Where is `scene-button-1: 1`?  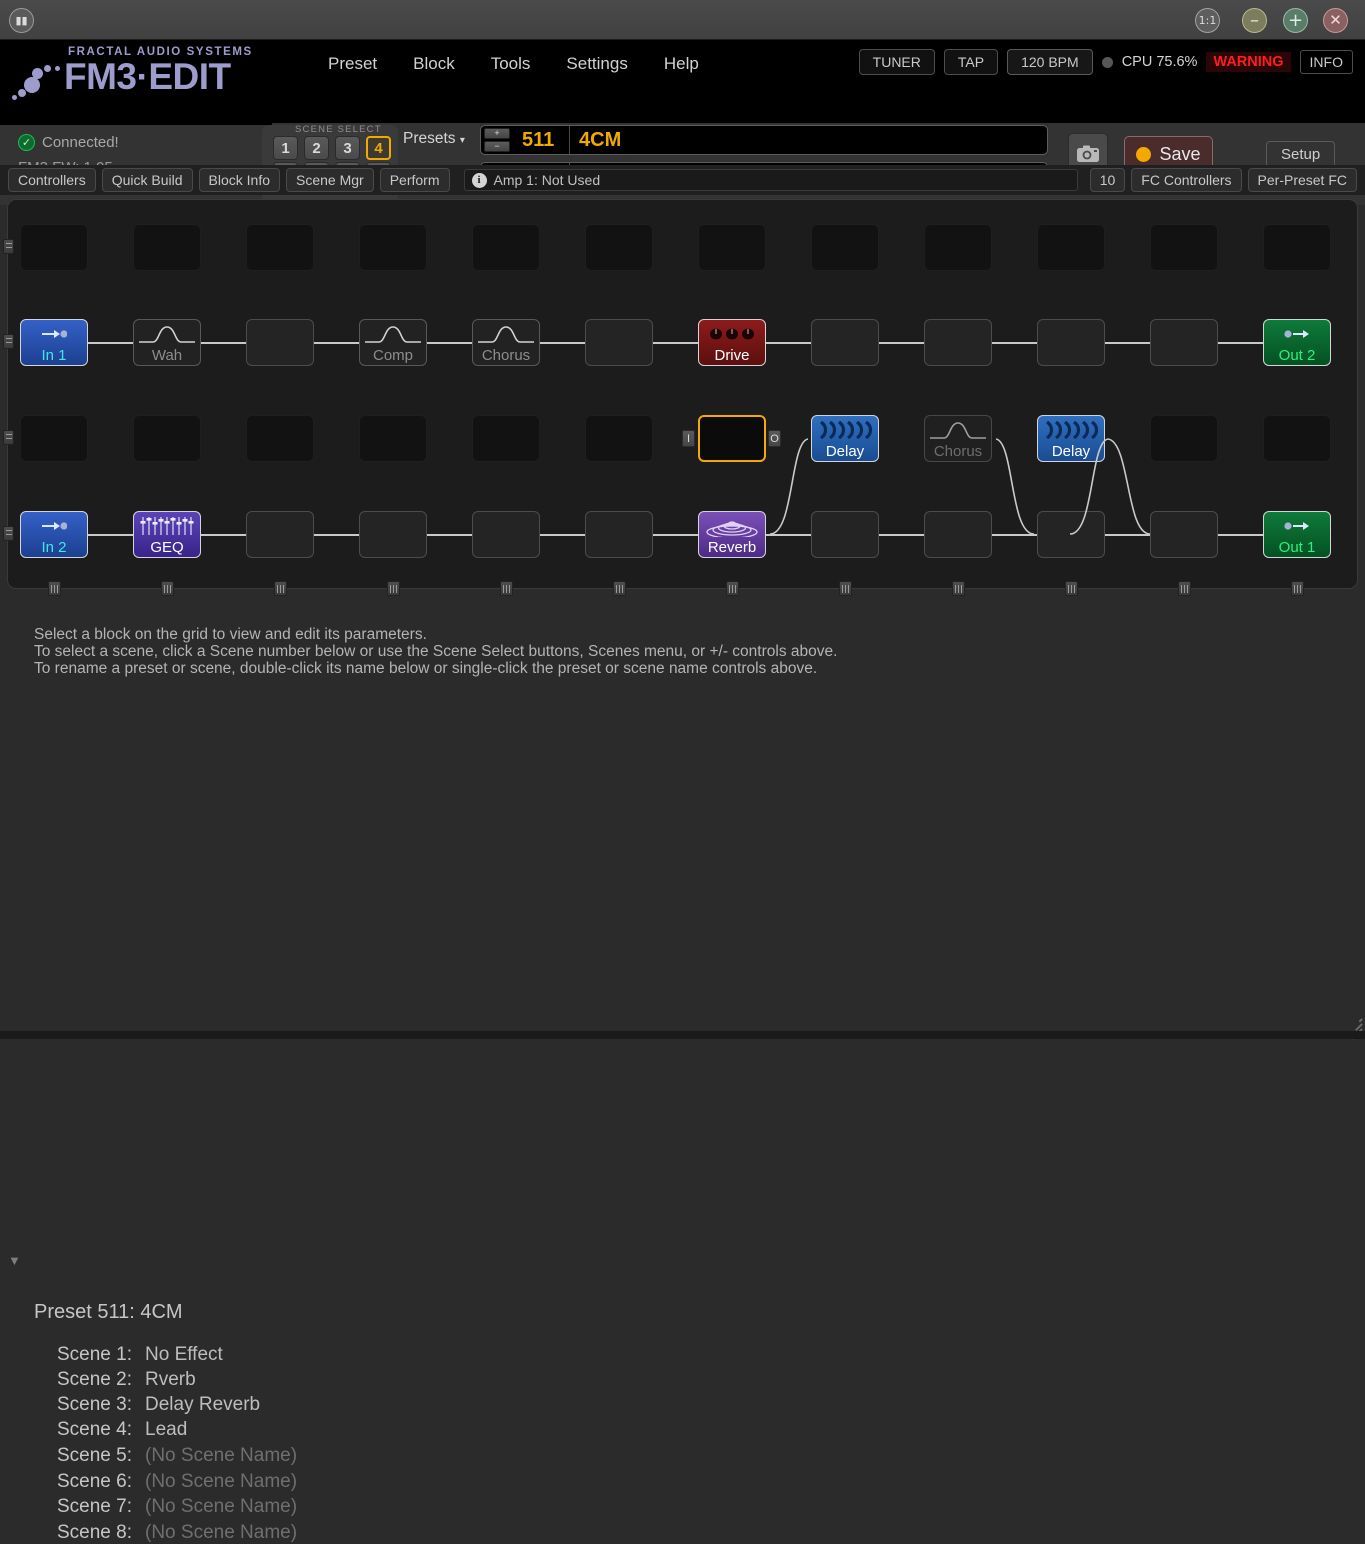 scene-button-1: 1 is located at coordinates (285, 148).